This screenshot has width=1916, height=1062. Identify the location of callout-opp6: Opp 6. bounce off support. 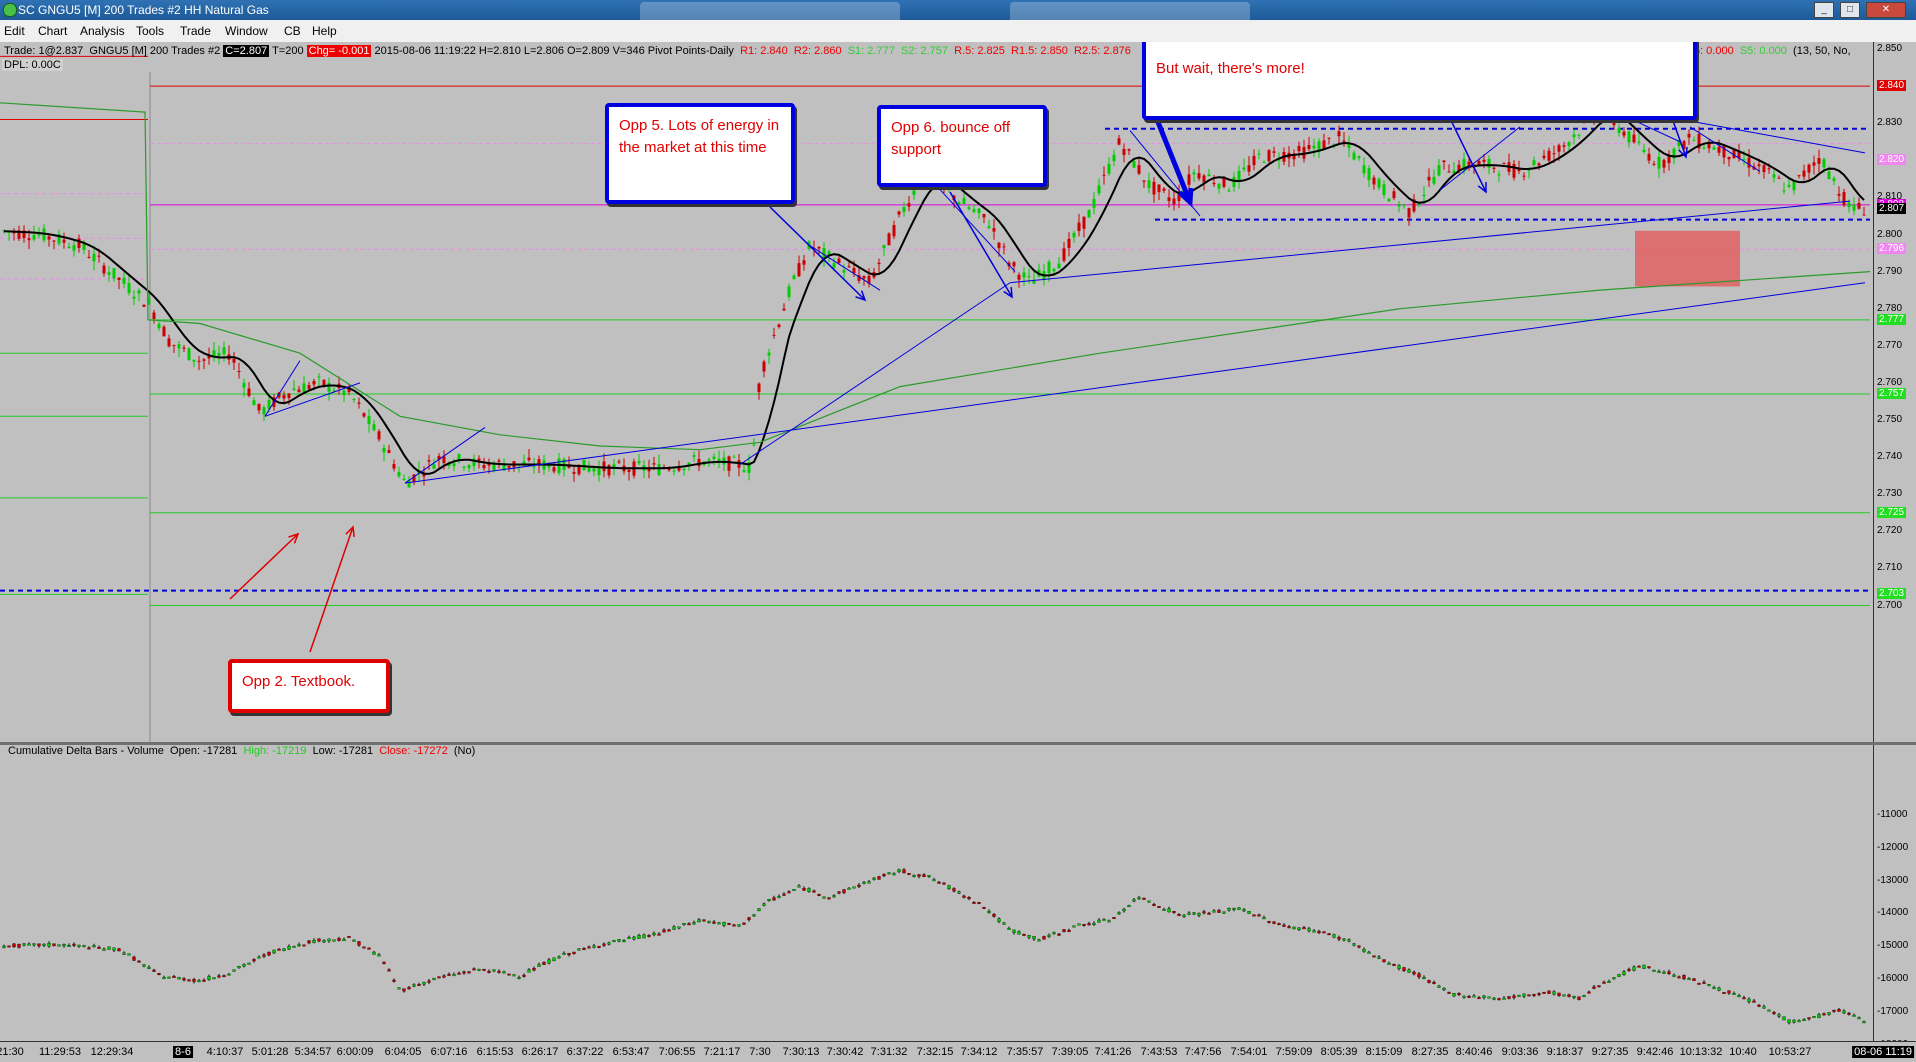
(962, 146).